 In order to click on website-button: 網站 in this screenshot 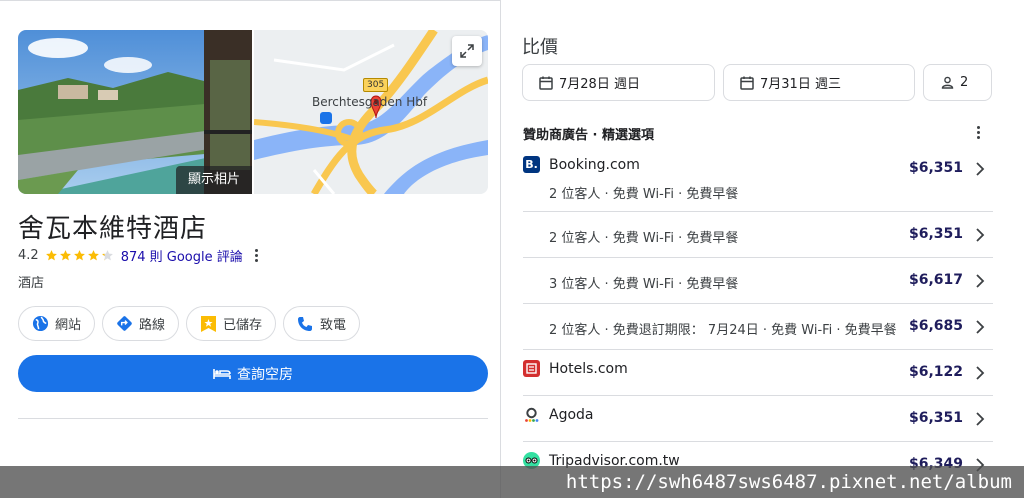, I will do `click(57, 323)`.